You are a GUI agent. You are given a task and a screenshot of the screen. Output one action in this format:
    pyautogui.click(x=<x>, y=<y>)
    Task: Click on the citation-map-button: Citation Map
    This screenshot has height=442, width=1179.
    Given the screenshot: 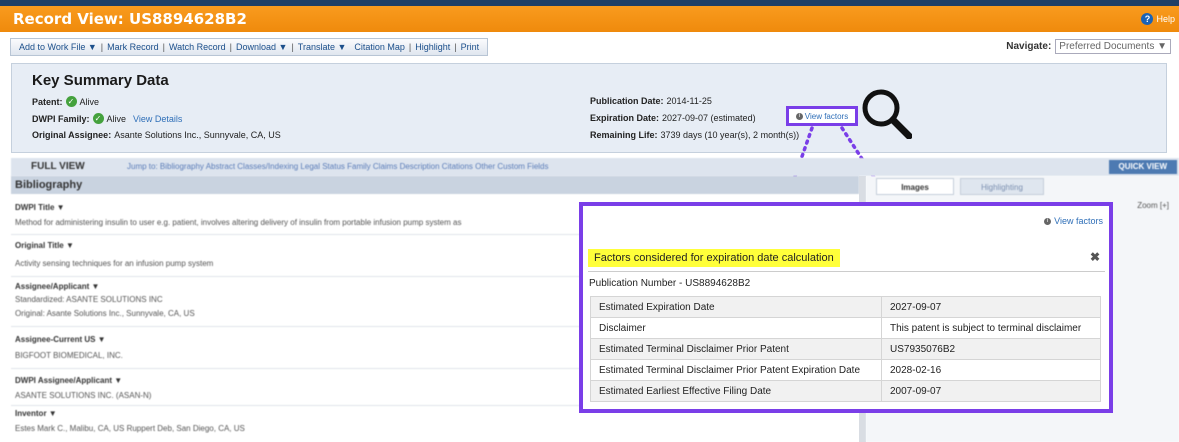 What is the action you would take?
    pyautogui.click(x=379, y=47)
    